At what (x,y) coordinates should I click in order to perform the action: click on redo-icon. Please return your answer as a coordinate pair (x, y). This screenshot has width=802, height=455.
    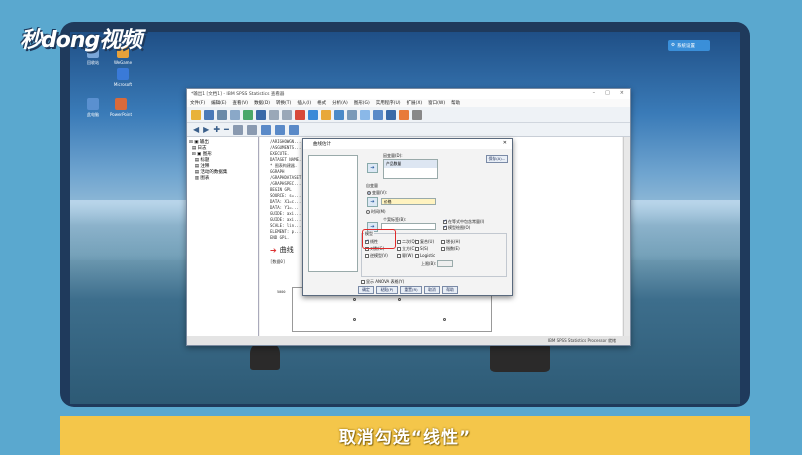
    Looking at the image, I should click on (287, 114).